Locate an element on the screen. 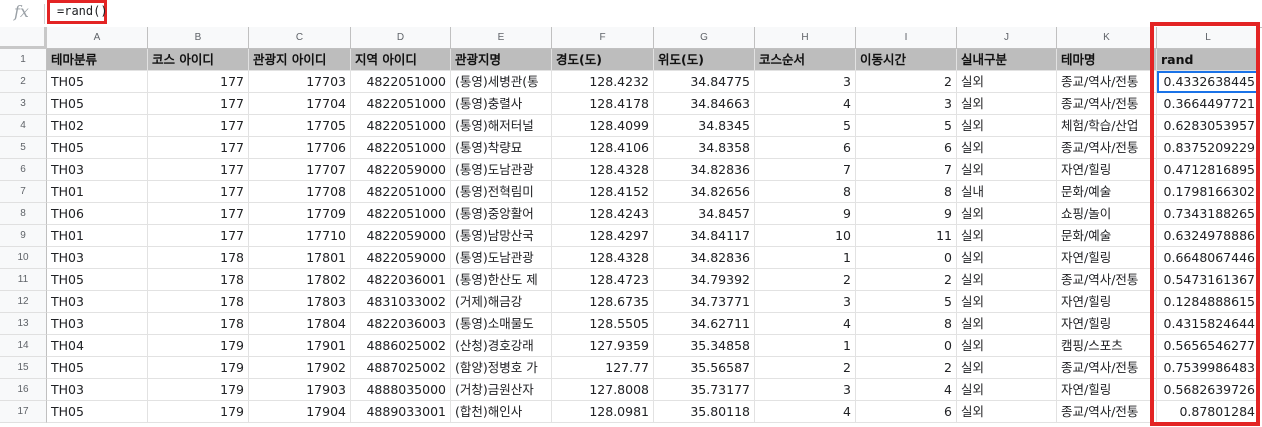 The image size is (1262, 427). row-header-13: 13 is located at coordinates (23, 324).